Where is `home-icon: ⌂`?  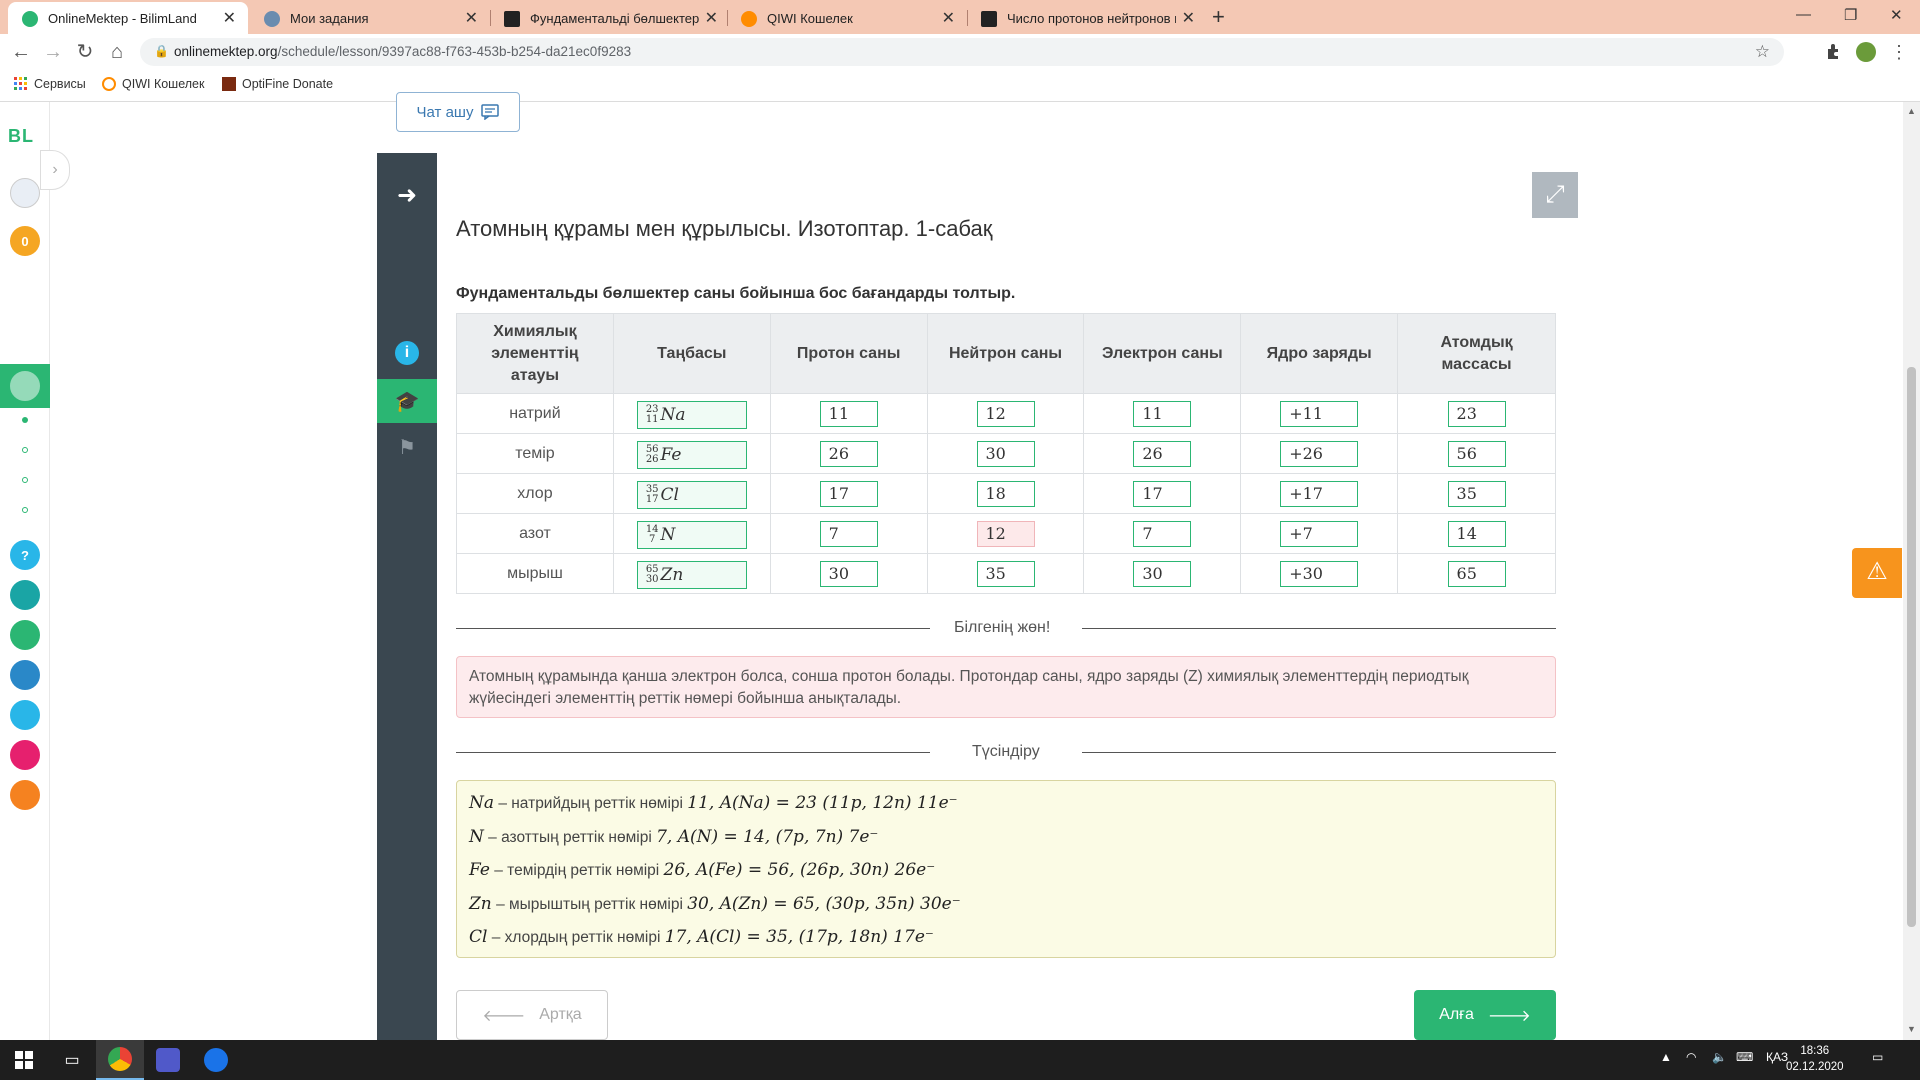 home-icon: ⌂ is located at coordinates (117, 52).